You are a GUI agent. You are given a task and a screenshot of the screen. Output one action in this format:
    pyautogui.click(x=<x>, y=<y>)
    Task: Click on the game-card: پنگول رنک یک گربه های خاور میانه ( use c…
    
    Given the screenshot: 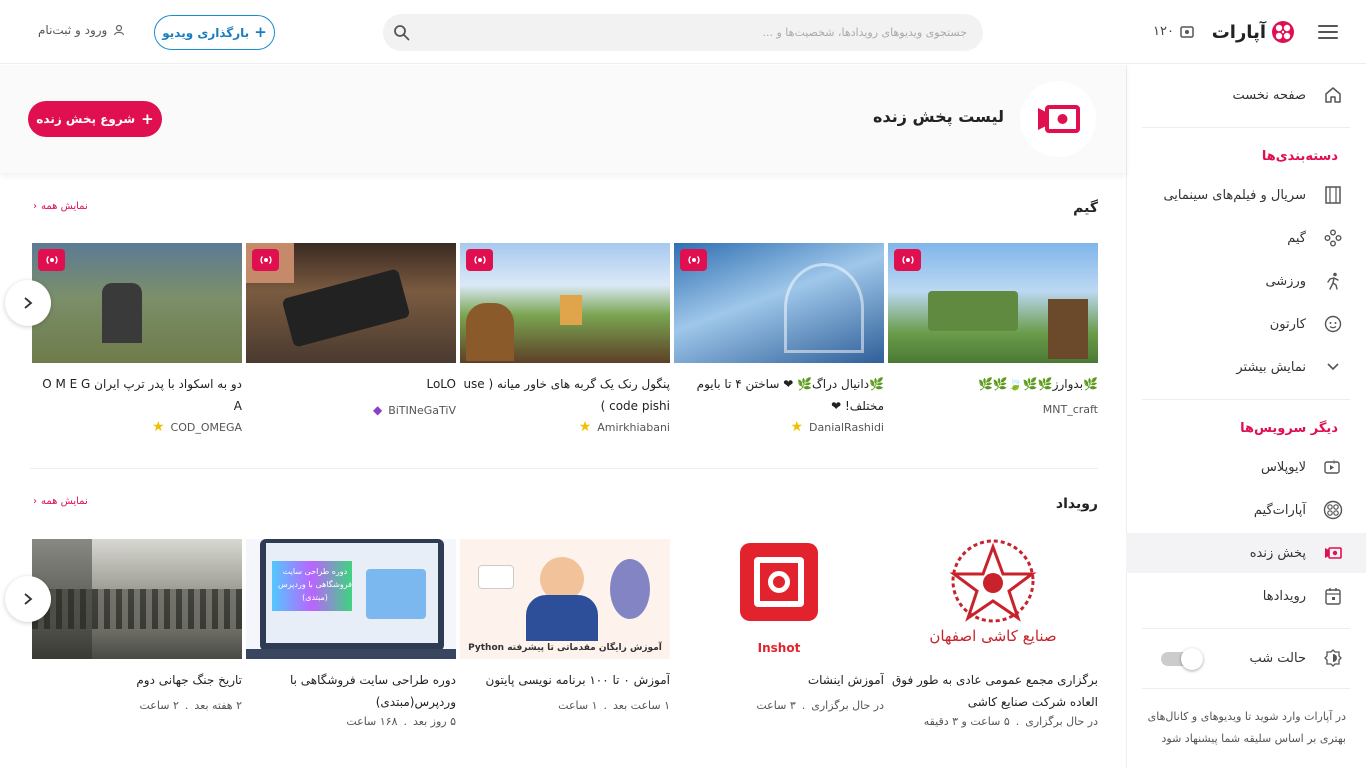 What is the action you would take?
    pyautogui.click(x=565, y=339)
    